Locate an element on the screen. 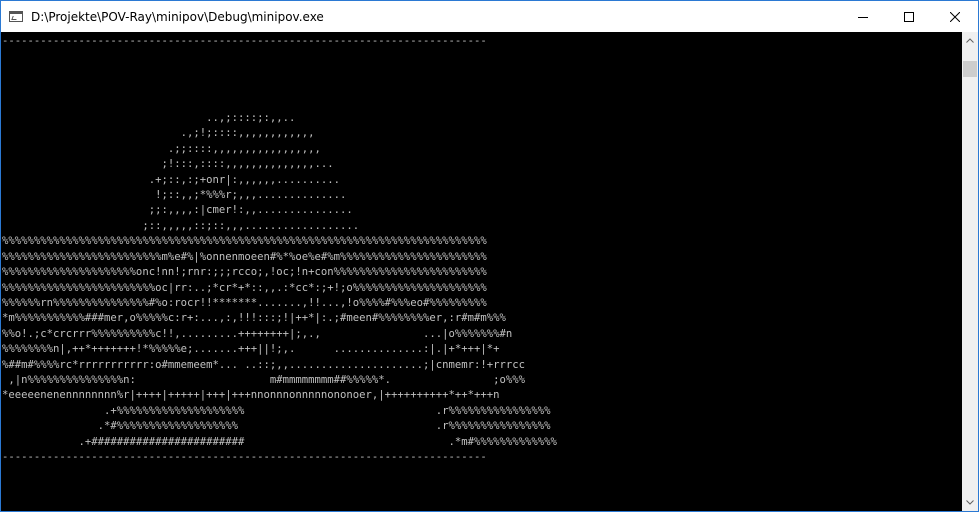 The width and height of the screenshot is (979, 512). console-app-icon is located at coordinates (16, 16).